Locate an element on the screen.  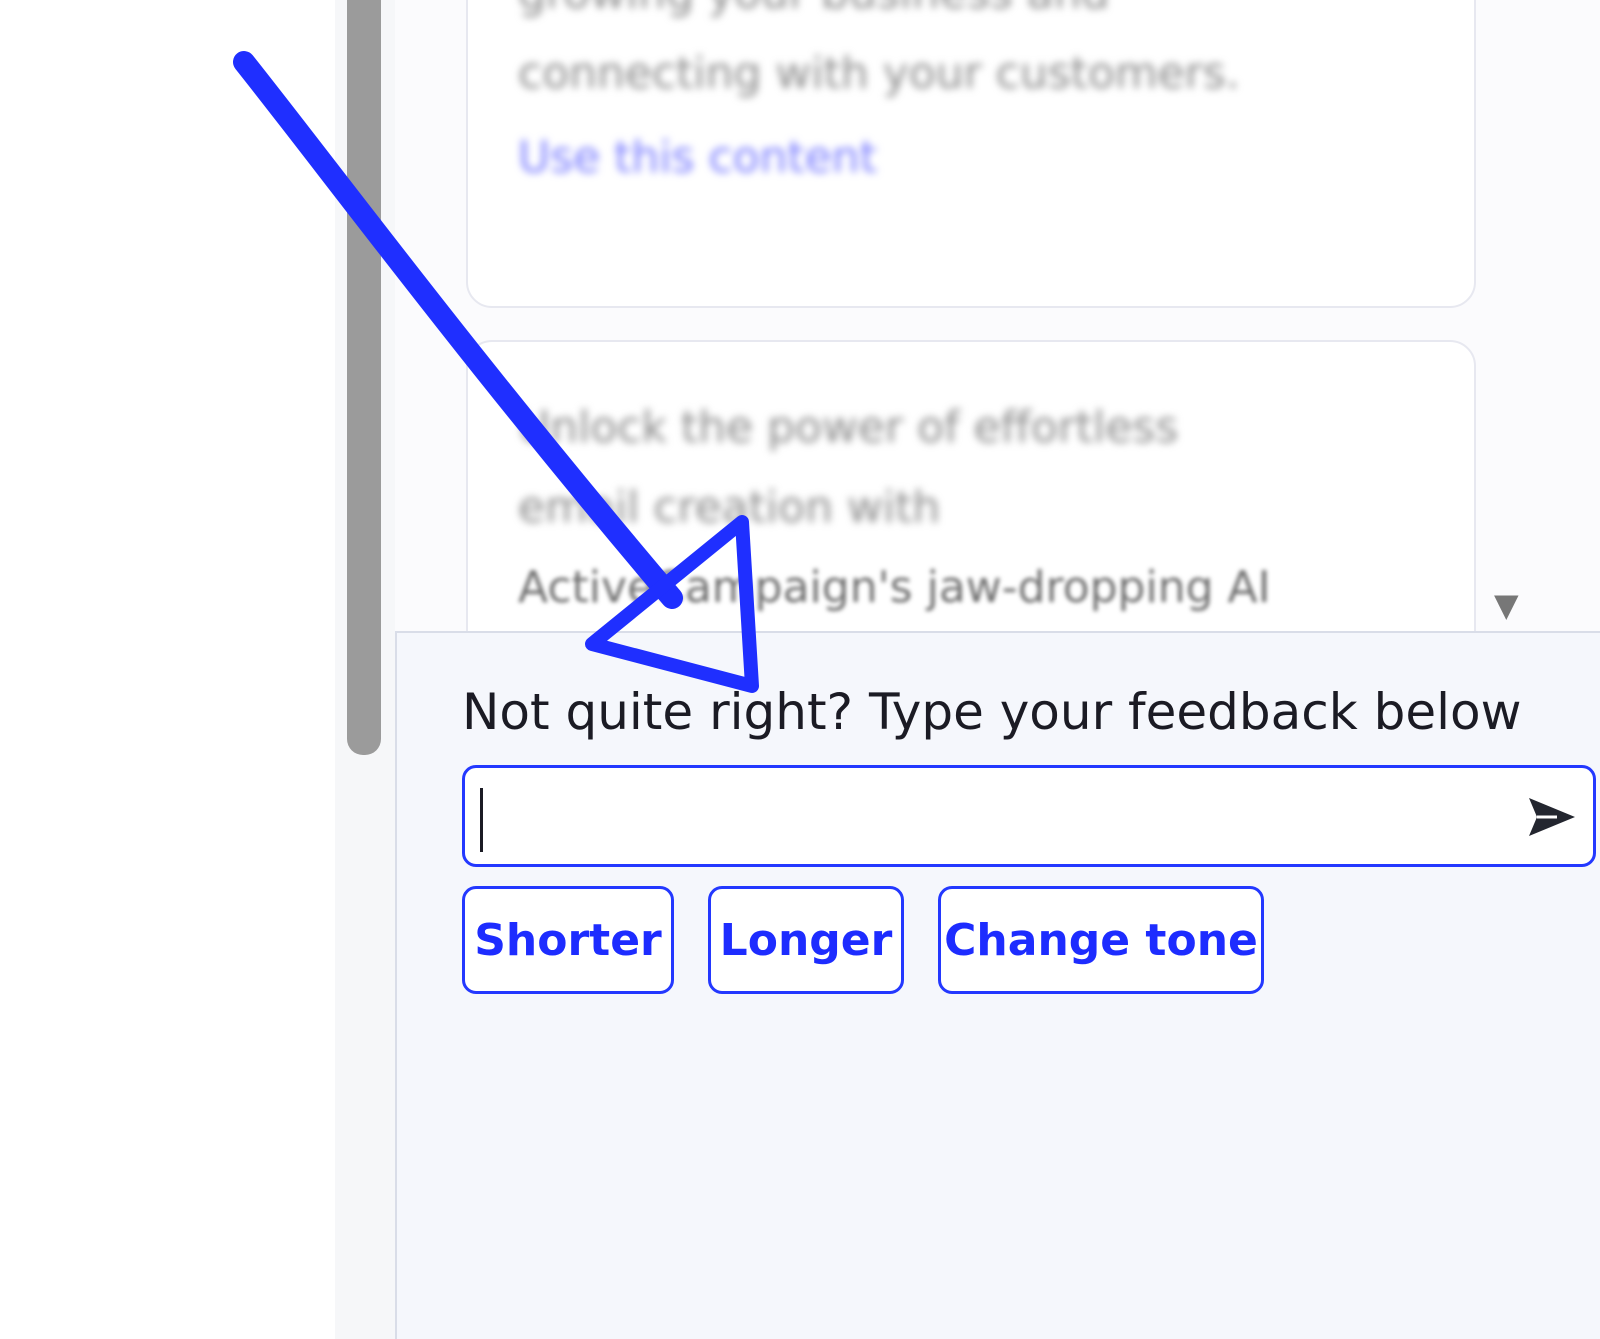
change-tone-button: Change tone is located at coordinates (1101, 940).